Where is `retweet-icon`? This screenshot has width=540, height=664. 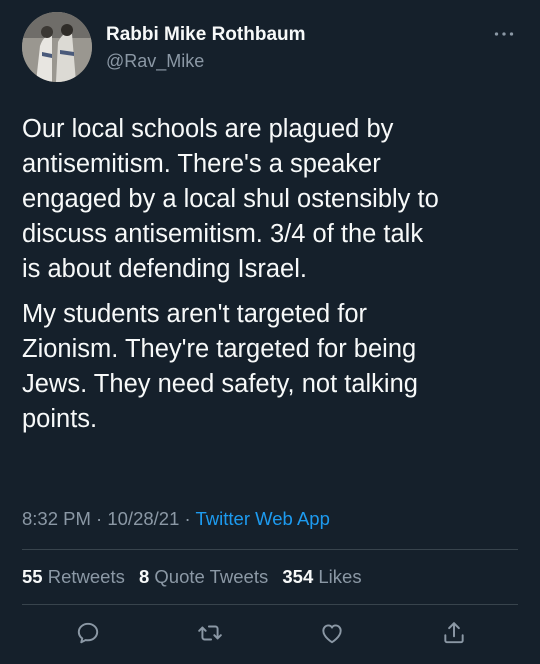 retweet-icon is located at coordinates (210, 633).